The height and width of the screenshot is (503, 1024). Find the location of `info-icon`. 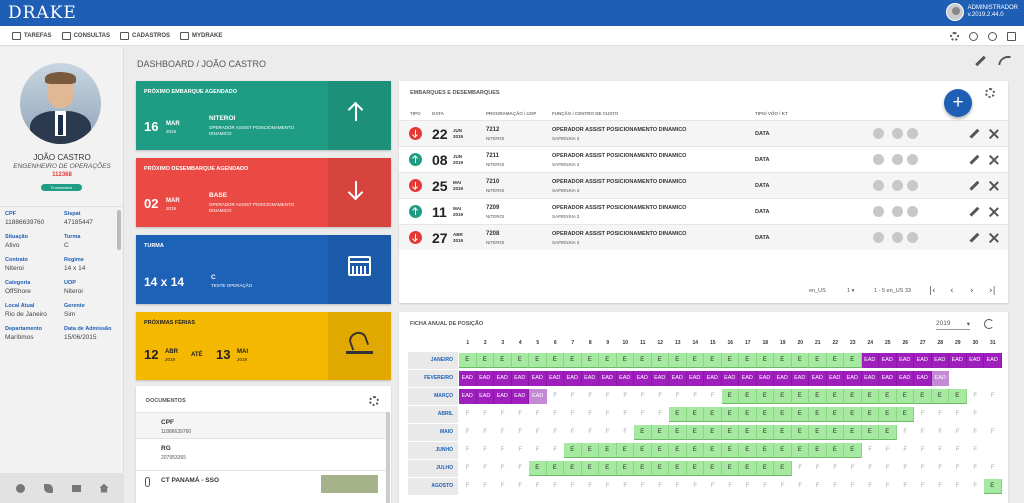

info-icon is located at coordinates (20, 488).